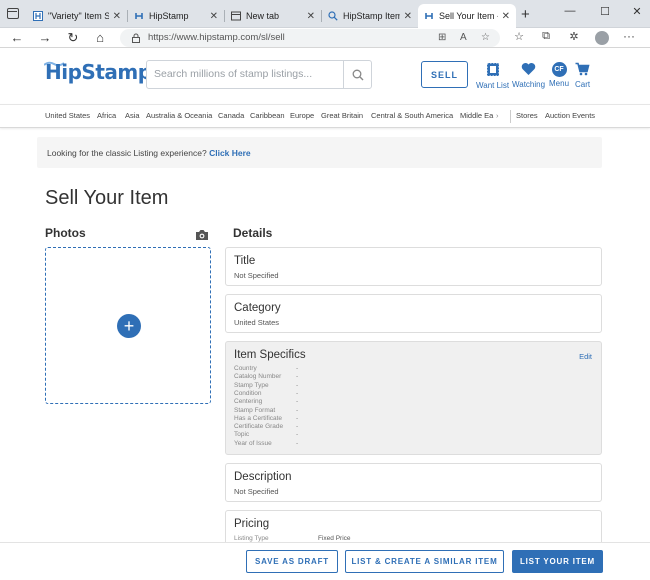 Image resolution: width=650 pixels, height=580 pixels. I want to click on category-card-label: Category, so click(257, 308).